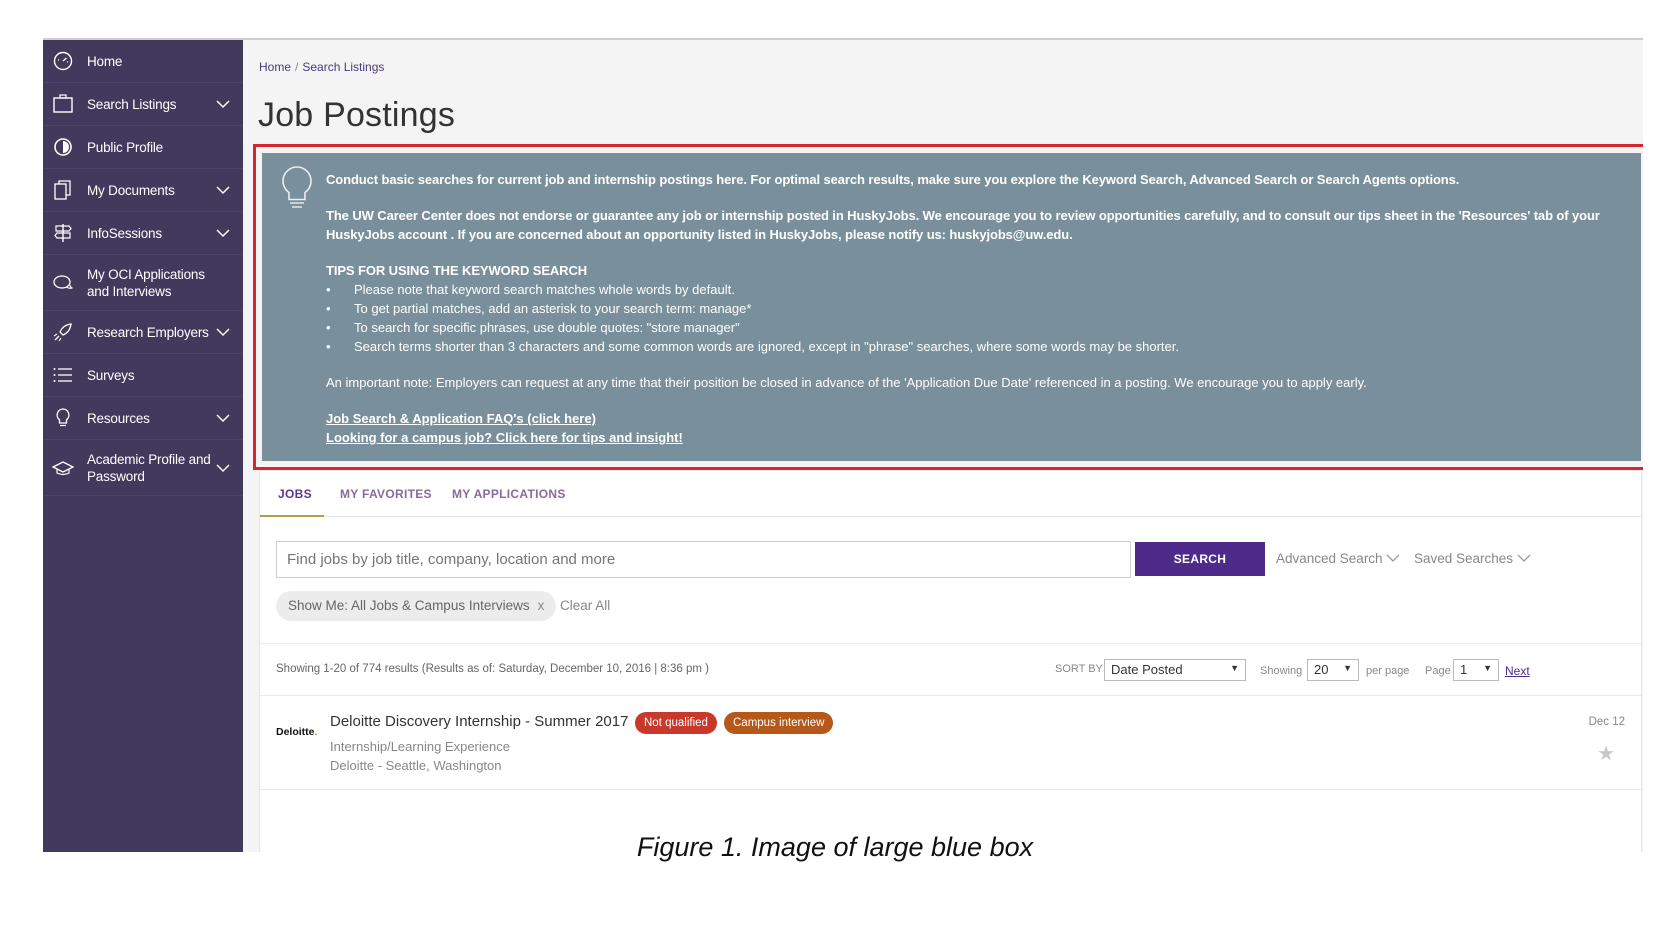 This screenshot has width=1670, height=946. I want to click on sidebar-item-label: My Documents, so click(131, 190).